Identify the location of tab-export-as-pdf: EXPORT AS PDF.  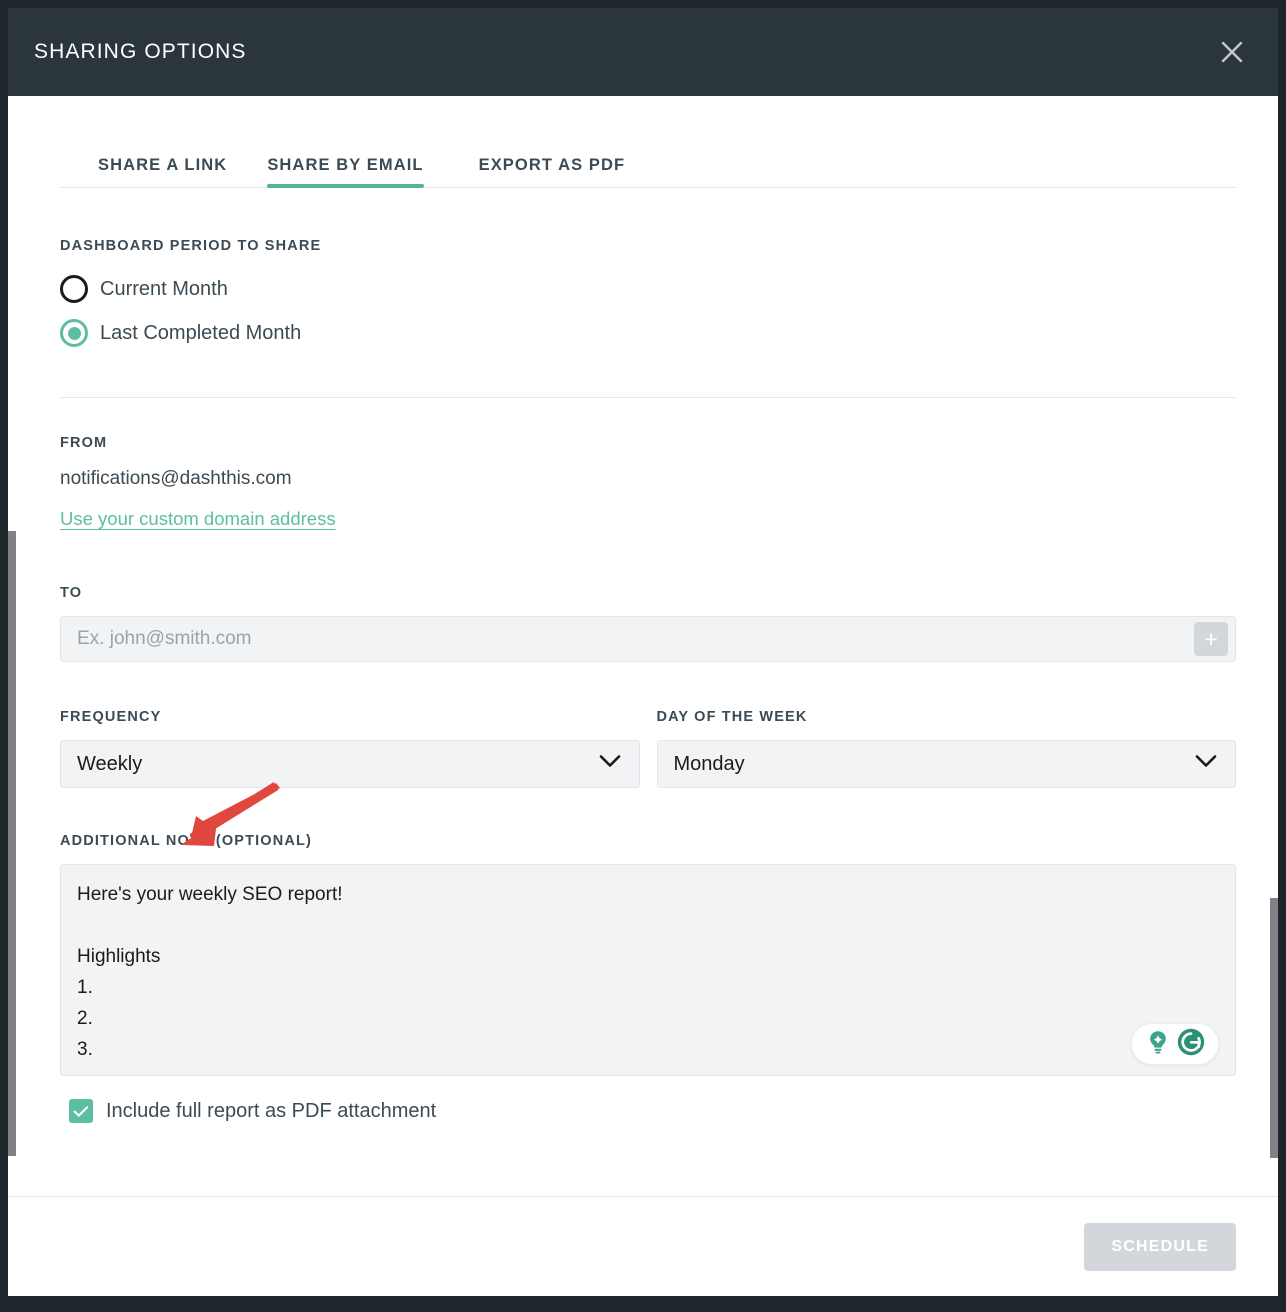
(552, 171).